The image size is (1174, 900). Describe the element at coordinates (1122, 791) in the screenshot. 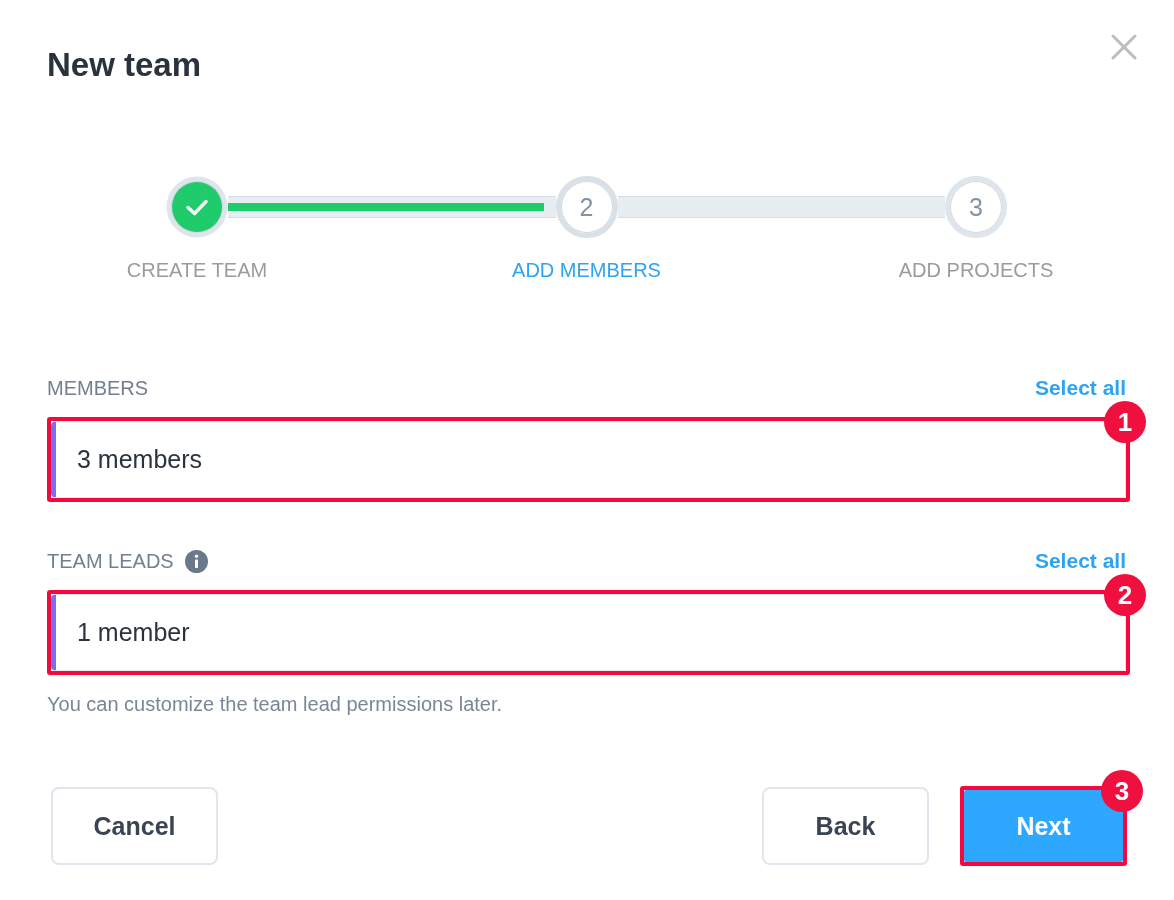

I see `callout-badge: 3` at that location.